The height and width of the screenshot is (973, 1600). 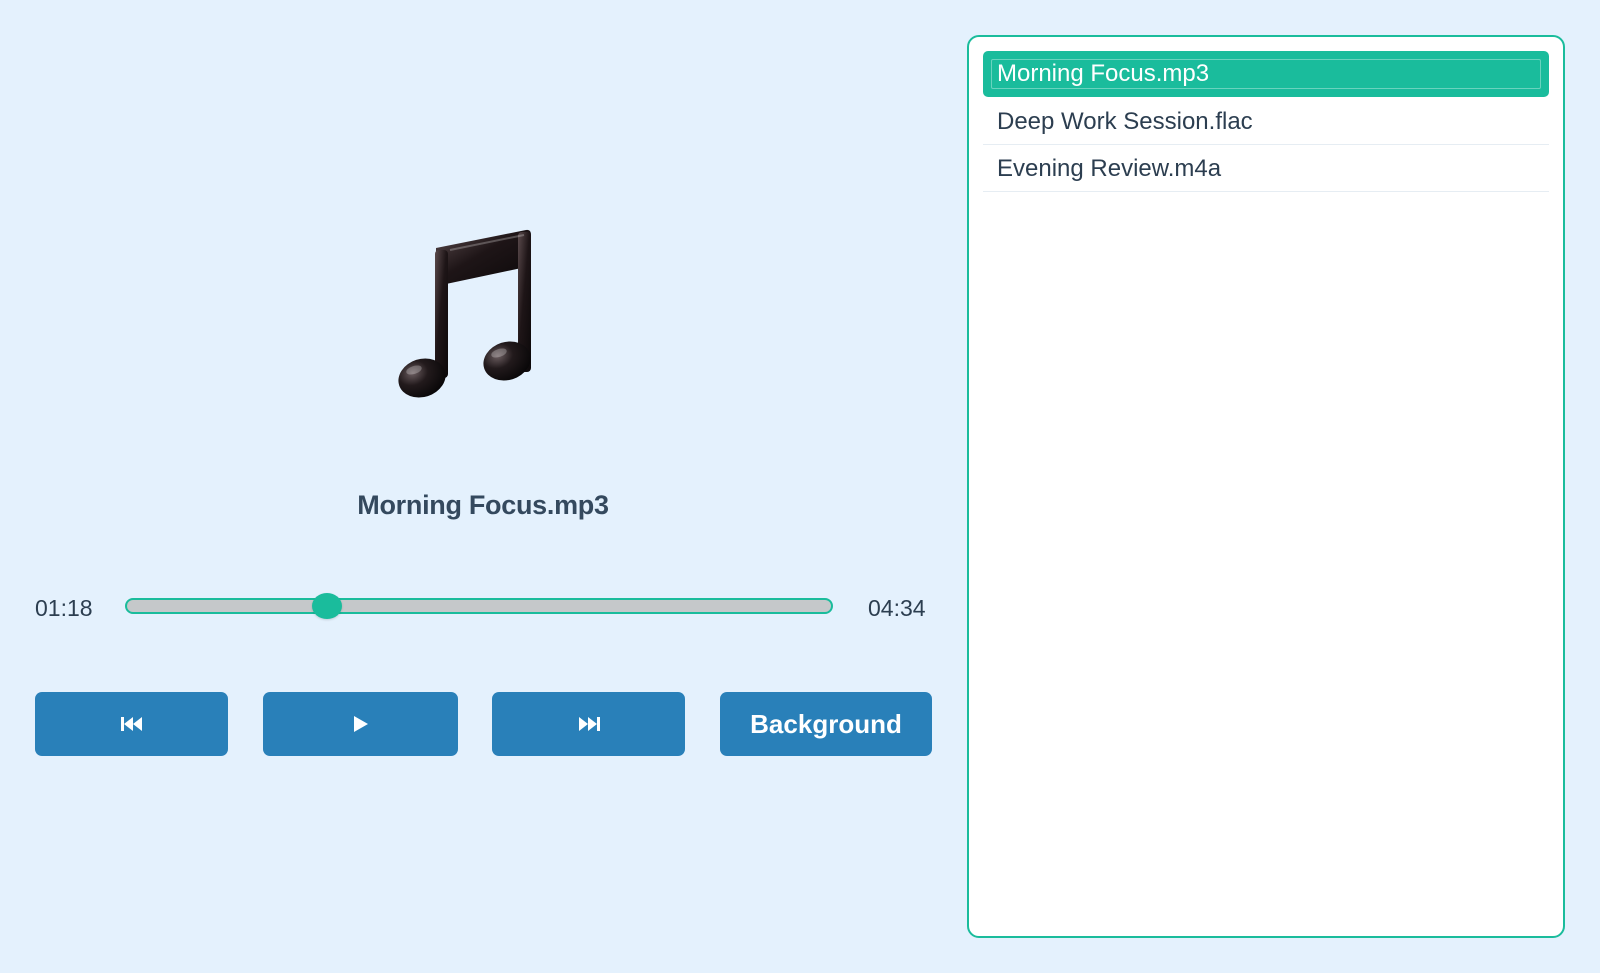 I want to click on current-time: 01:18, so click(x=64, y=608).